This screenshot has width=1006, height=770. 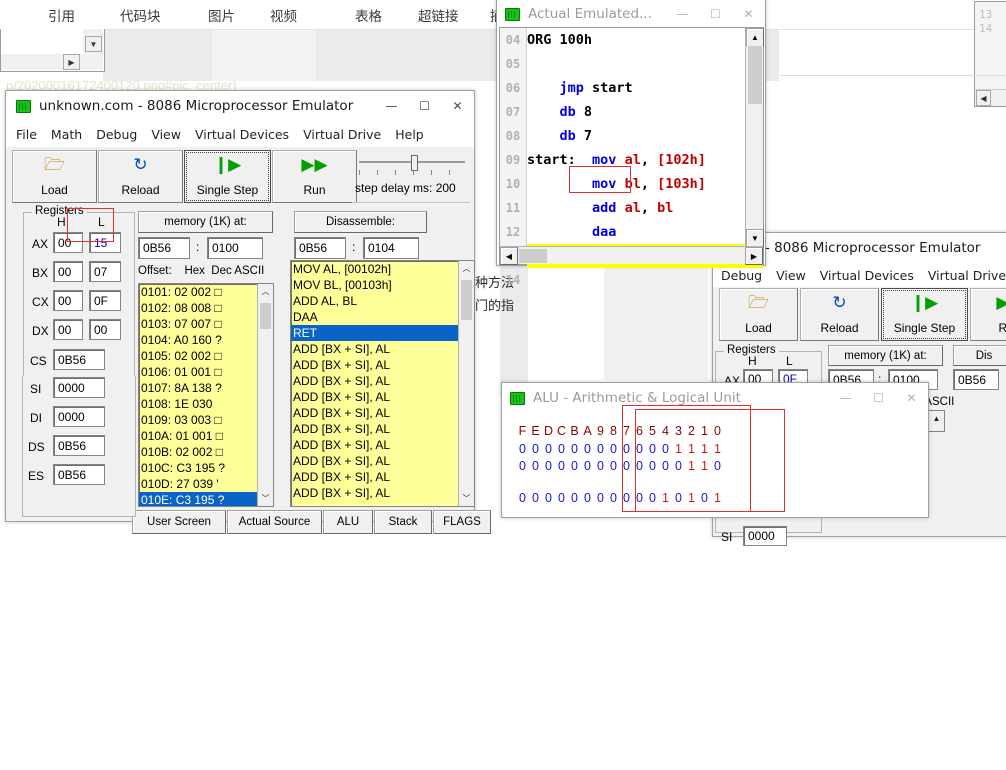 What do you see at coordinates (274, 522) in the screenshot?
I see `actual-source-button: Actual Source` at bounding box center [274, 522].